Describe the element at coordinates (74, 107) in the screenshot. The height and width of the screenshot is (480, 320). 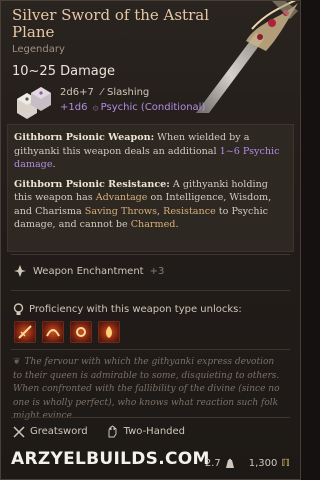
I see `damage-dice: +1d6` at that location.